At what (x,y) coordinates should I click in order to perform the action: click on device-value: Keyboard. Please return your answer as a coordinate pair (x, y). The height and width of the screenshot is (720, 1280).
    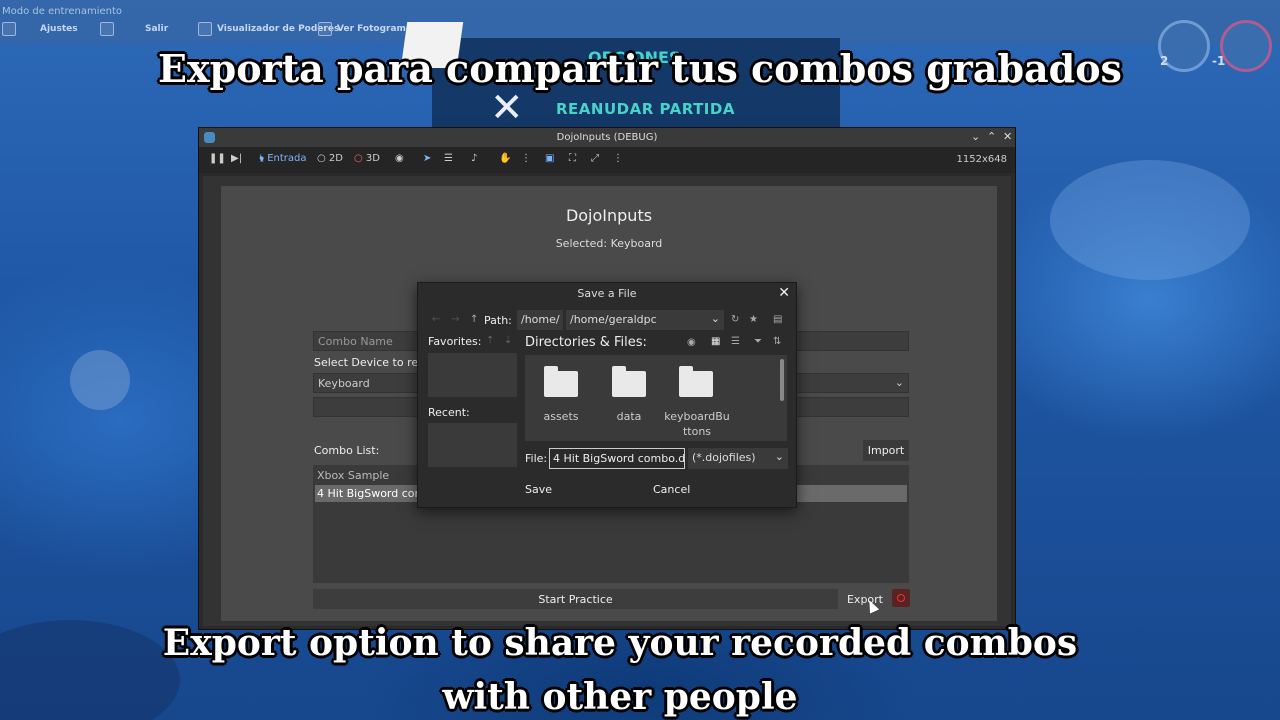
    Looking at the image, I should click on (344, 383).